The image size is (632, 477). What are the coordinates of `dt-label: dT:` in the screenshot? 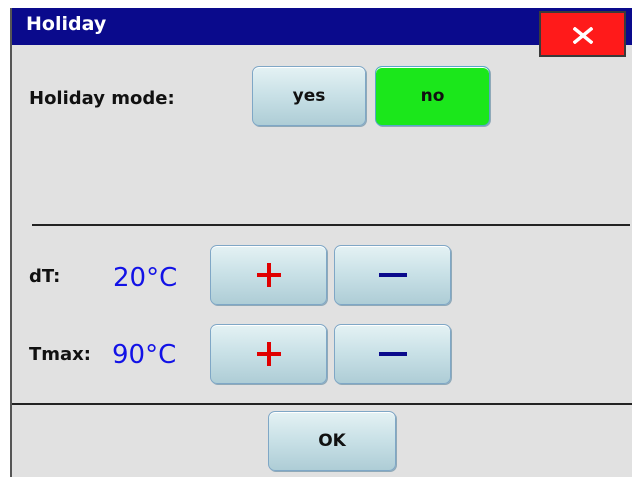 It's located at (45, 276).